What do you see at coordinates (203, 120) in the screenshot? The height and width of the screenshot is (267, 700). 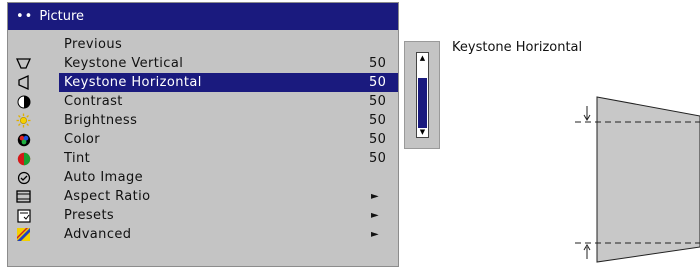 I see `menu-item-brightness: Brightness 50` at bounding box center [203, 120].